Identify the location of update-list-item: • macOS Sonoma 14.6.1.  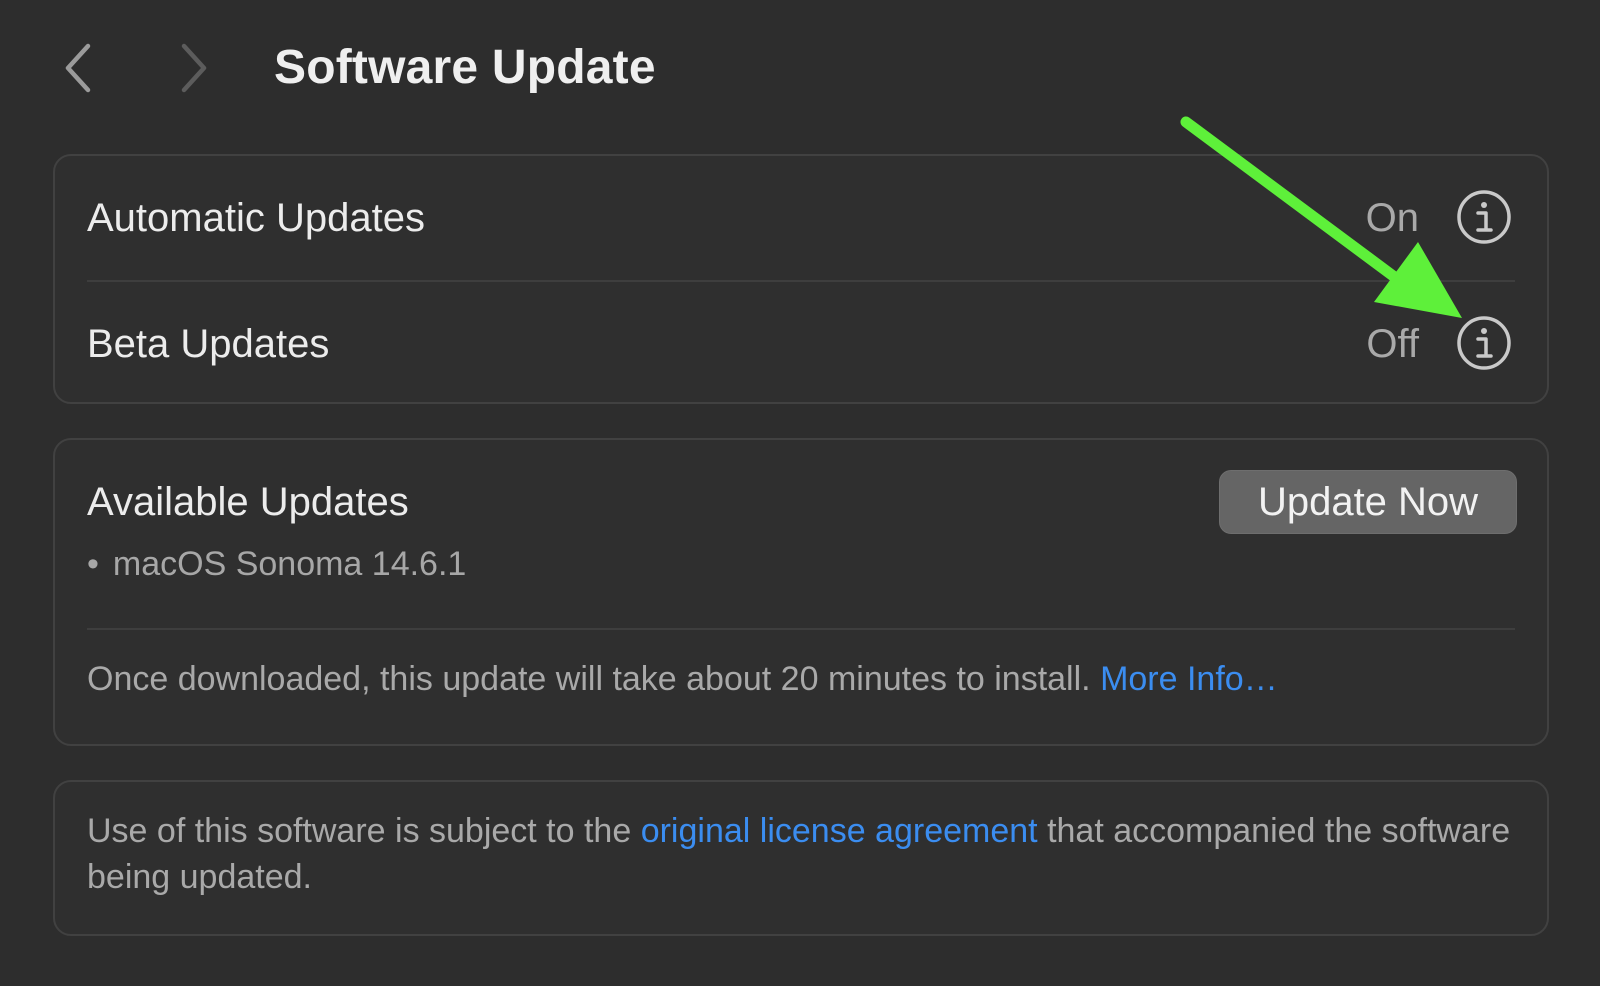
(276, 564).